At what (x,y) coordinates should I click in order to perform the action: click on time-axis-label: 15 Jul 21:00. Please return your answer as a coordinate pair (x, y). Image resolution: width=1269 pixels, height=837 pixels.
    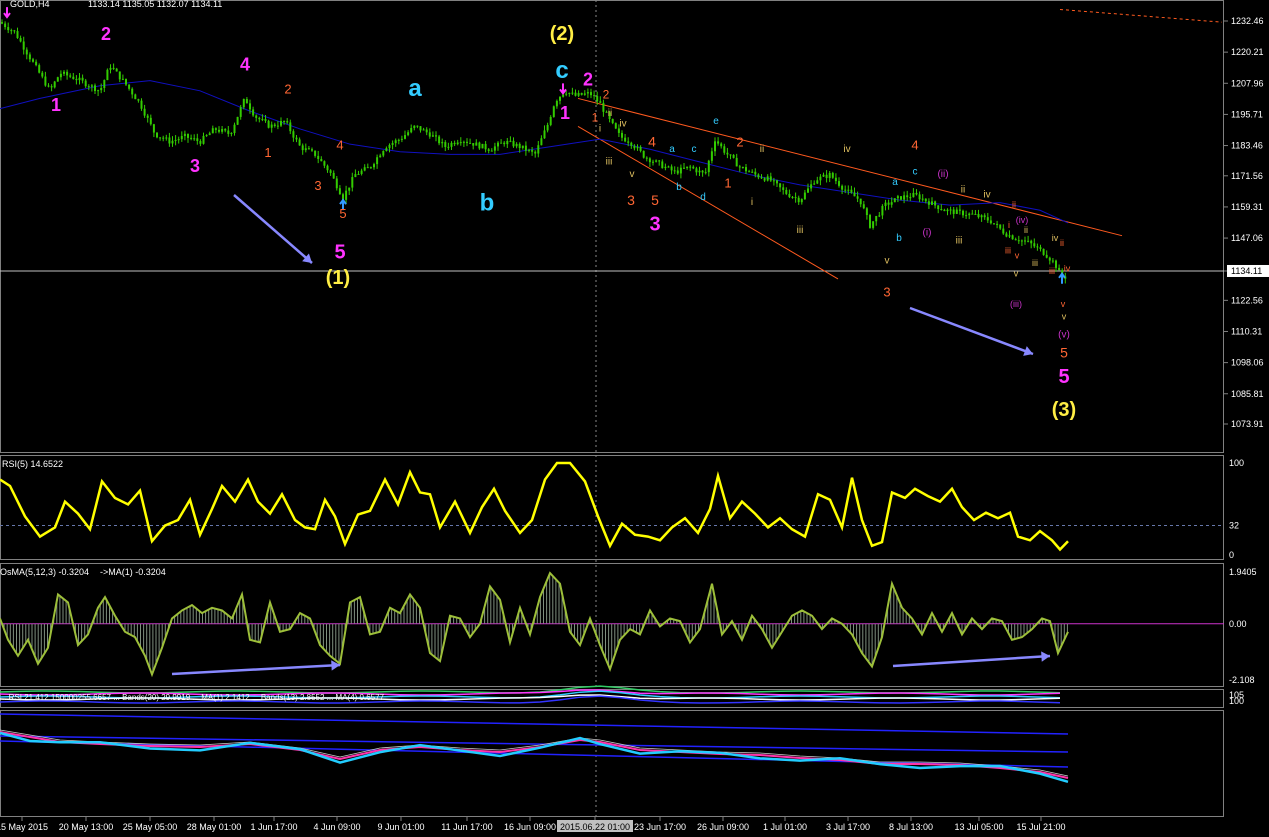
    Looking at the image, I should click on (1040, 827).